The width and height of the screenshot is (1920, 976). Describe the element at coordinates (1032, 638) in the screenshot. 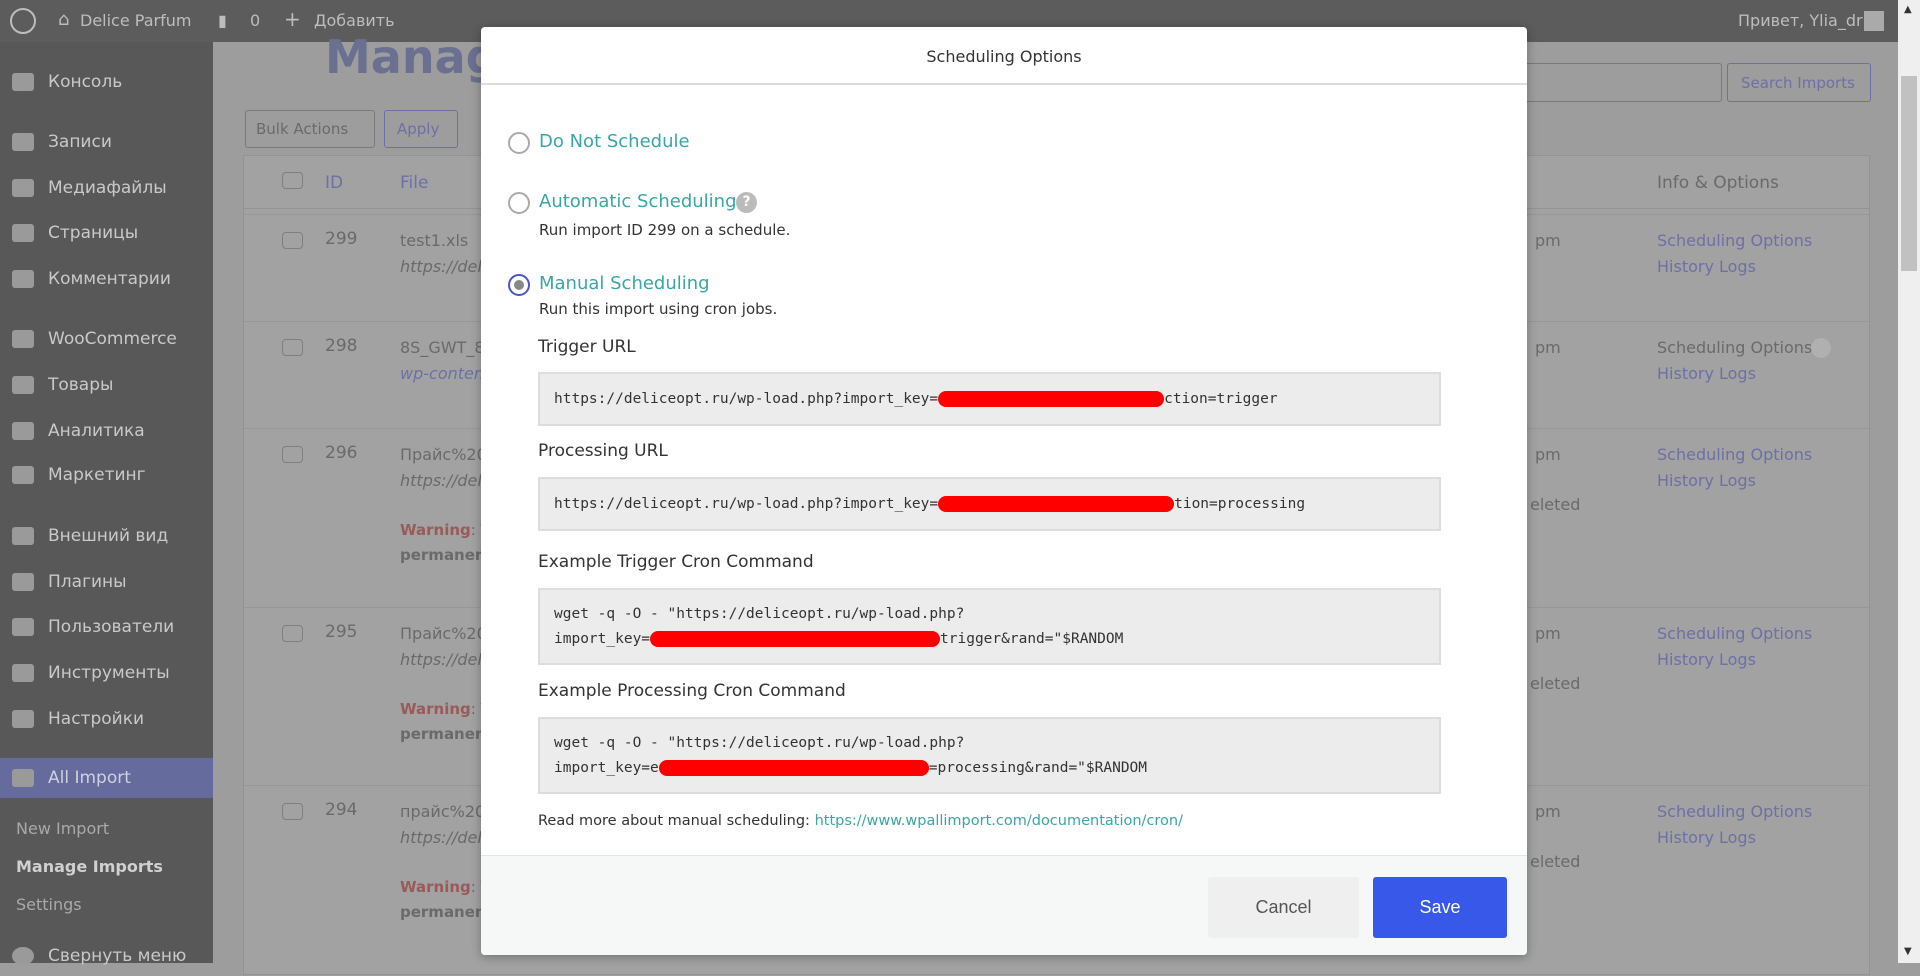

I see `trigger-cron-suffix: trigger&rand="$RANDOM` at that location.